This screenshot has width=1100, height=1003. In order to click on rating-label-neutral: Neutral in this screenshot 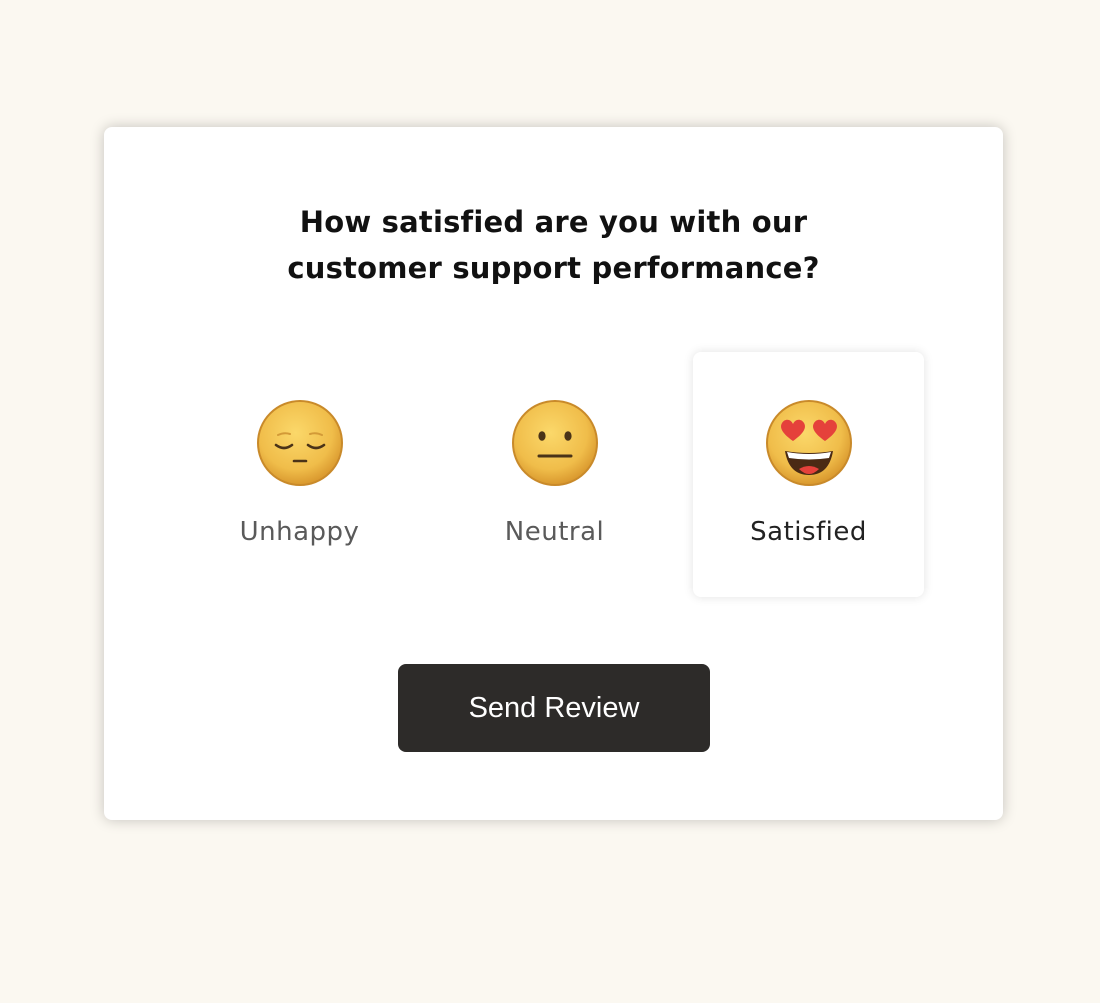, I will do `click(554, 532)`.